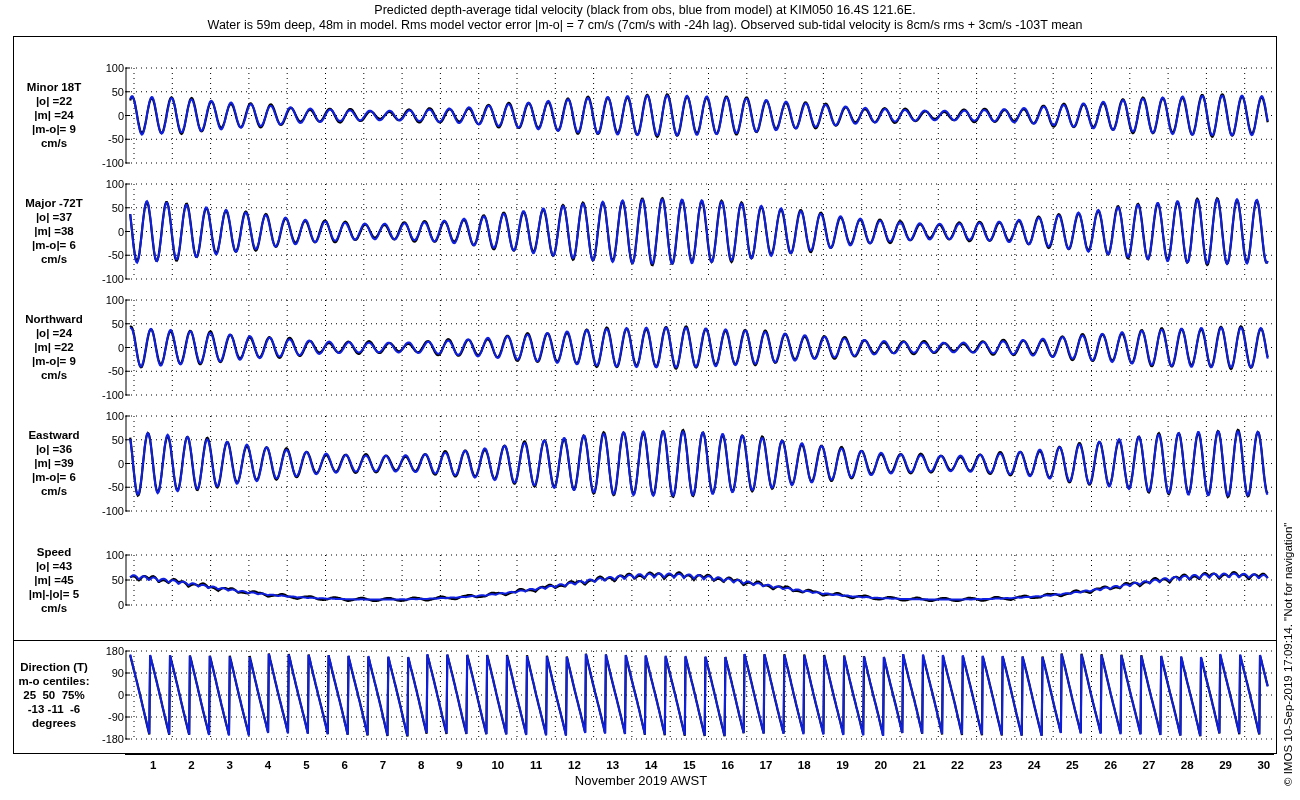  What do you see at coordinates (1034, 764) in the screenshot?
I see `x-tick-label: 24` at bounding box center [1034, 764].